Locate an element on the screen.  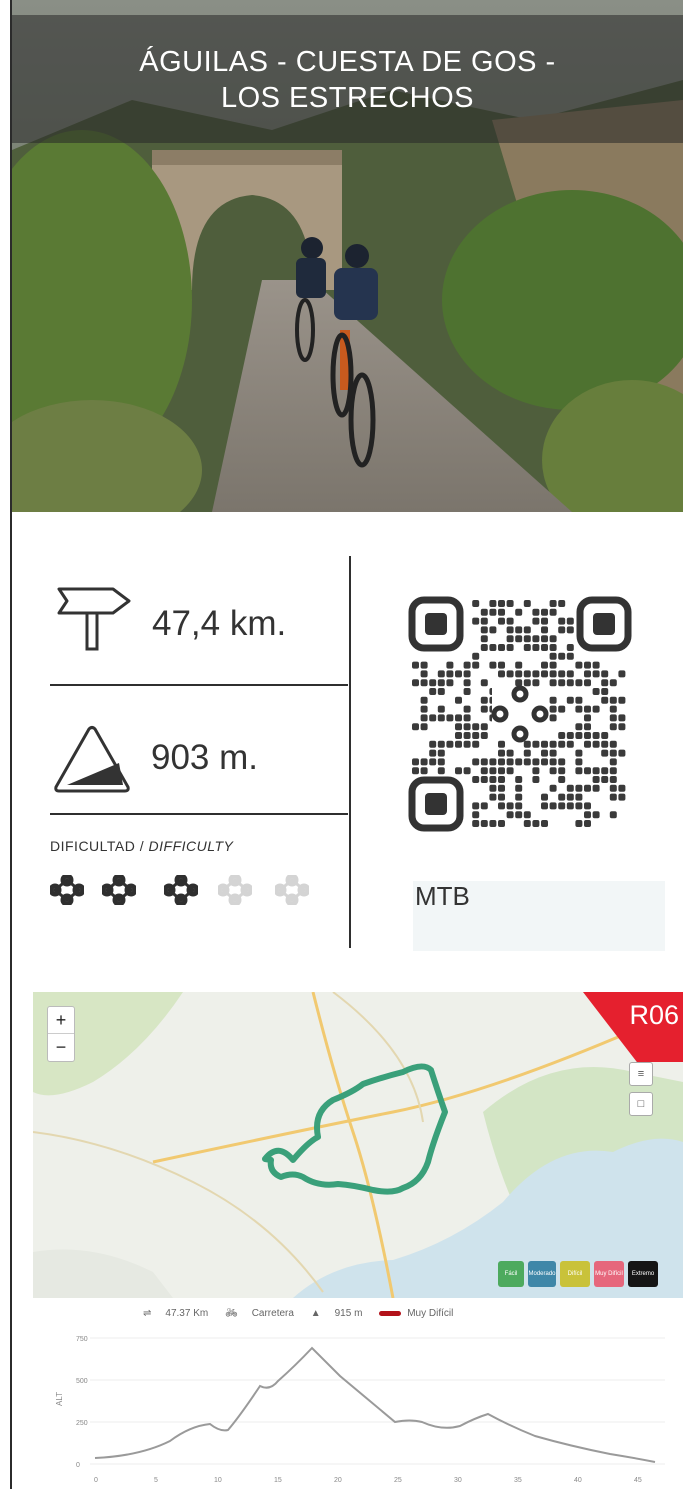
map-legend-item: Muy Difícil is located at coordinates (609, 1274).